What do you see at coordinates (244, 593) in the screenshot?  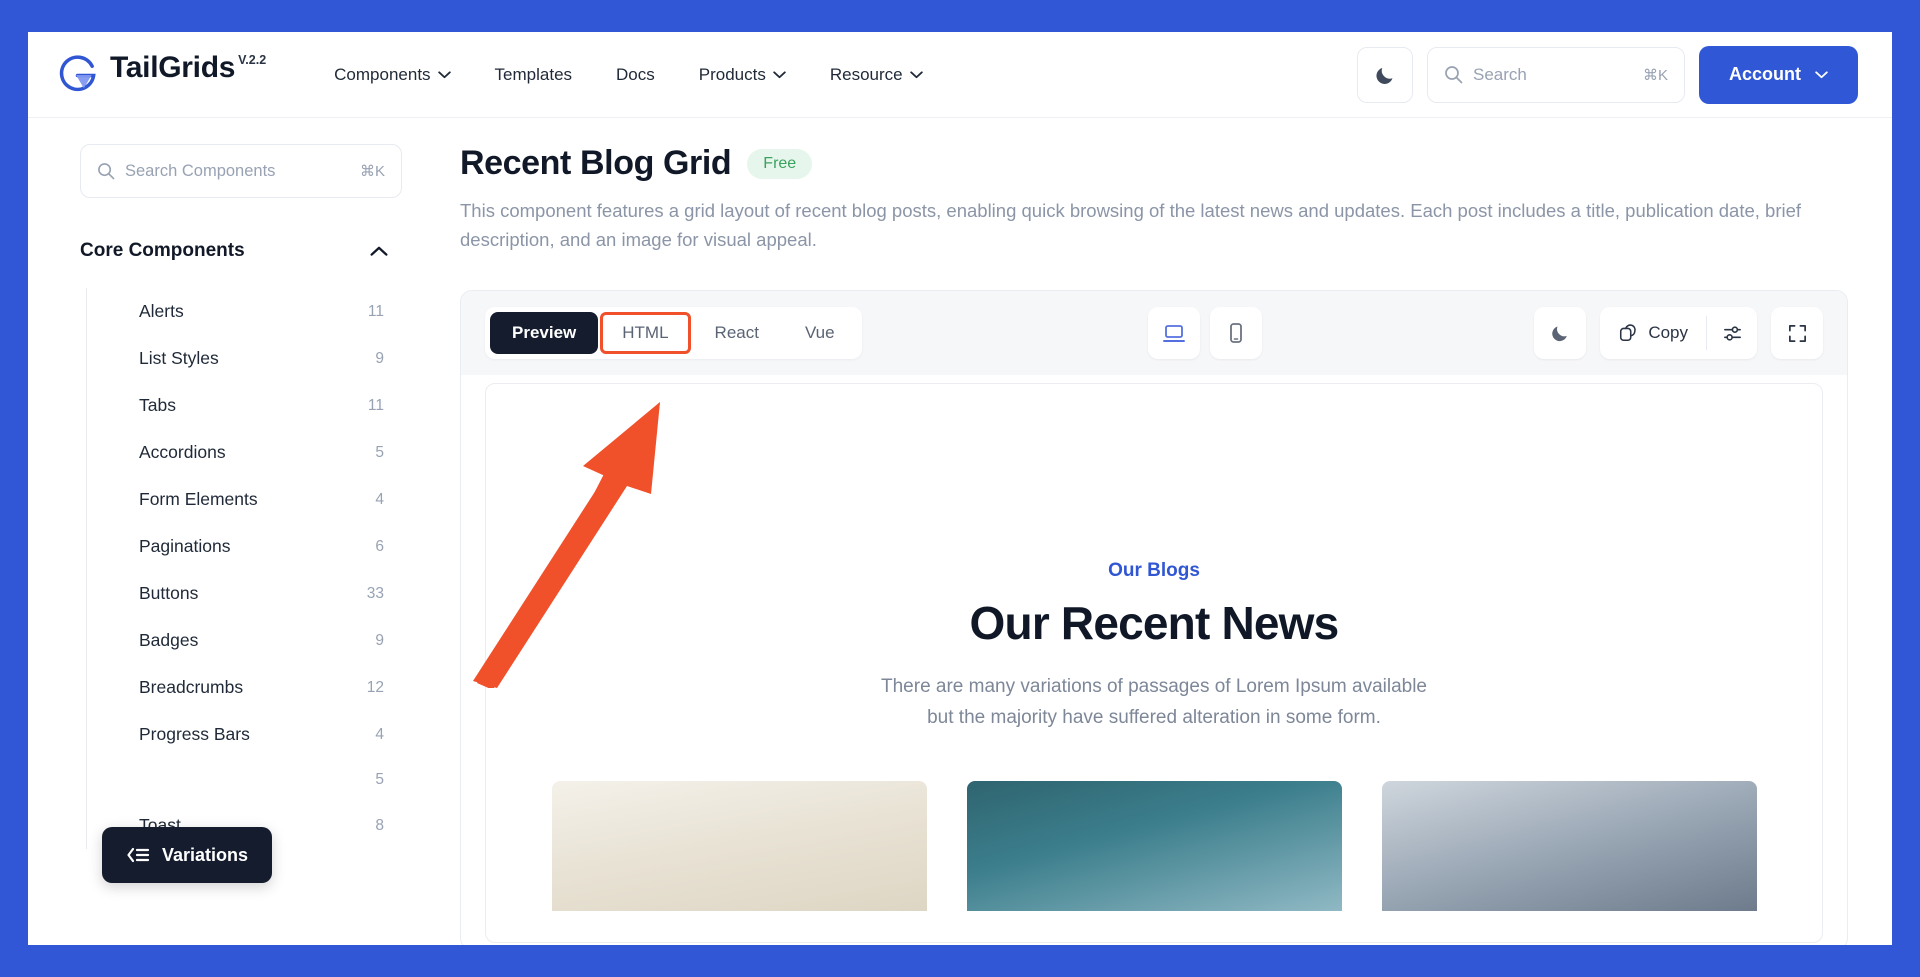 I see `sidebar-item-buttons: Buttons 33` at bounding box center [244, 593].